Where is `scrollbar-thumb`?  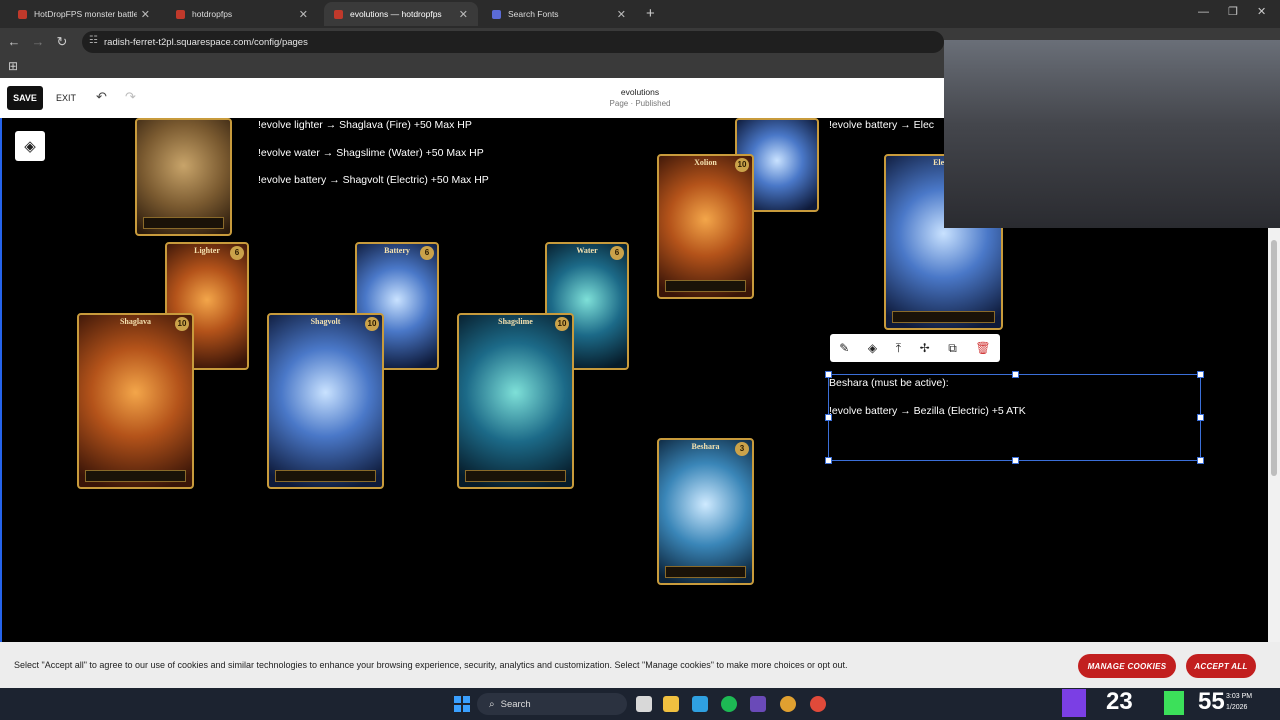 scrollbar-thumb is located at coordinates (1274, 358).